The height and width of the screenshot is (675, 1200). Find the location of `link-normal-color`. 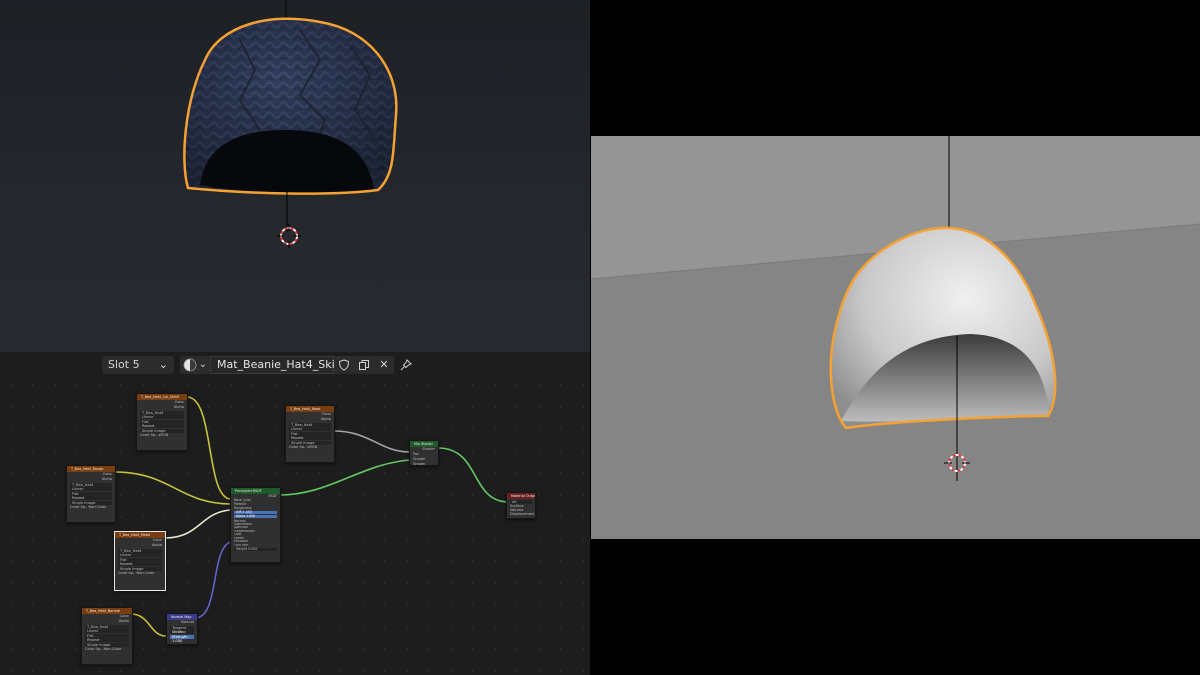

link-normal-color is located at coordinates (148, 625).